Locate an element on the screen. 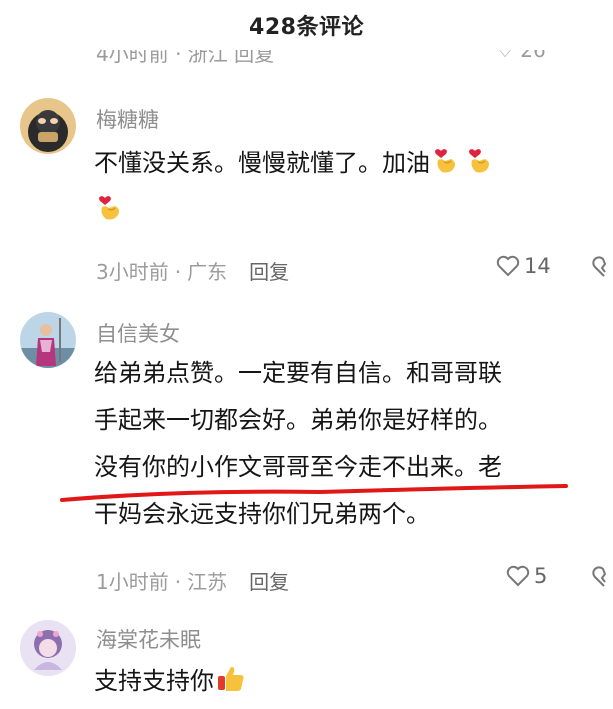  comment-meta: 3小时前 · 广东 回复 is located at coordinates (192, 270).